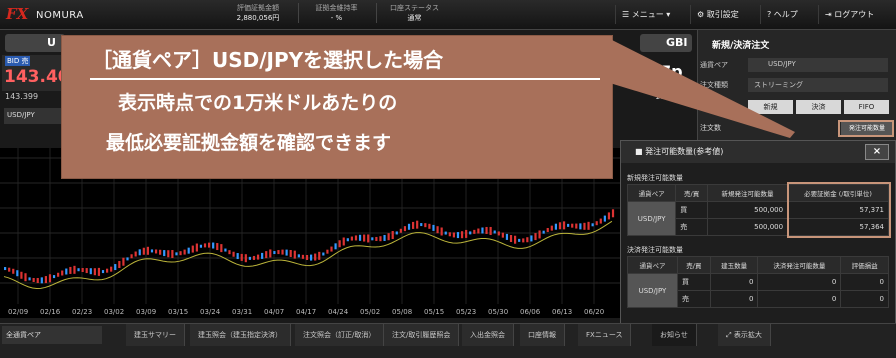  What do you see at coordinates (240, 335) in the screenshot?
I see `tab-position-inquiry: 建玉照会（建玉指定決済）` at bounding box center [240, 335].